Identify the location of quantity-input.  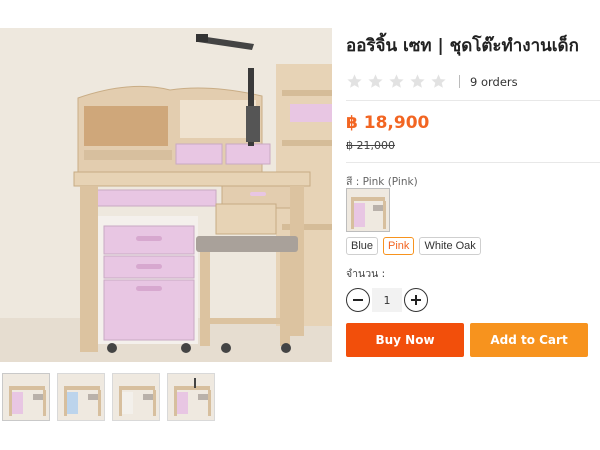
(387, 300).